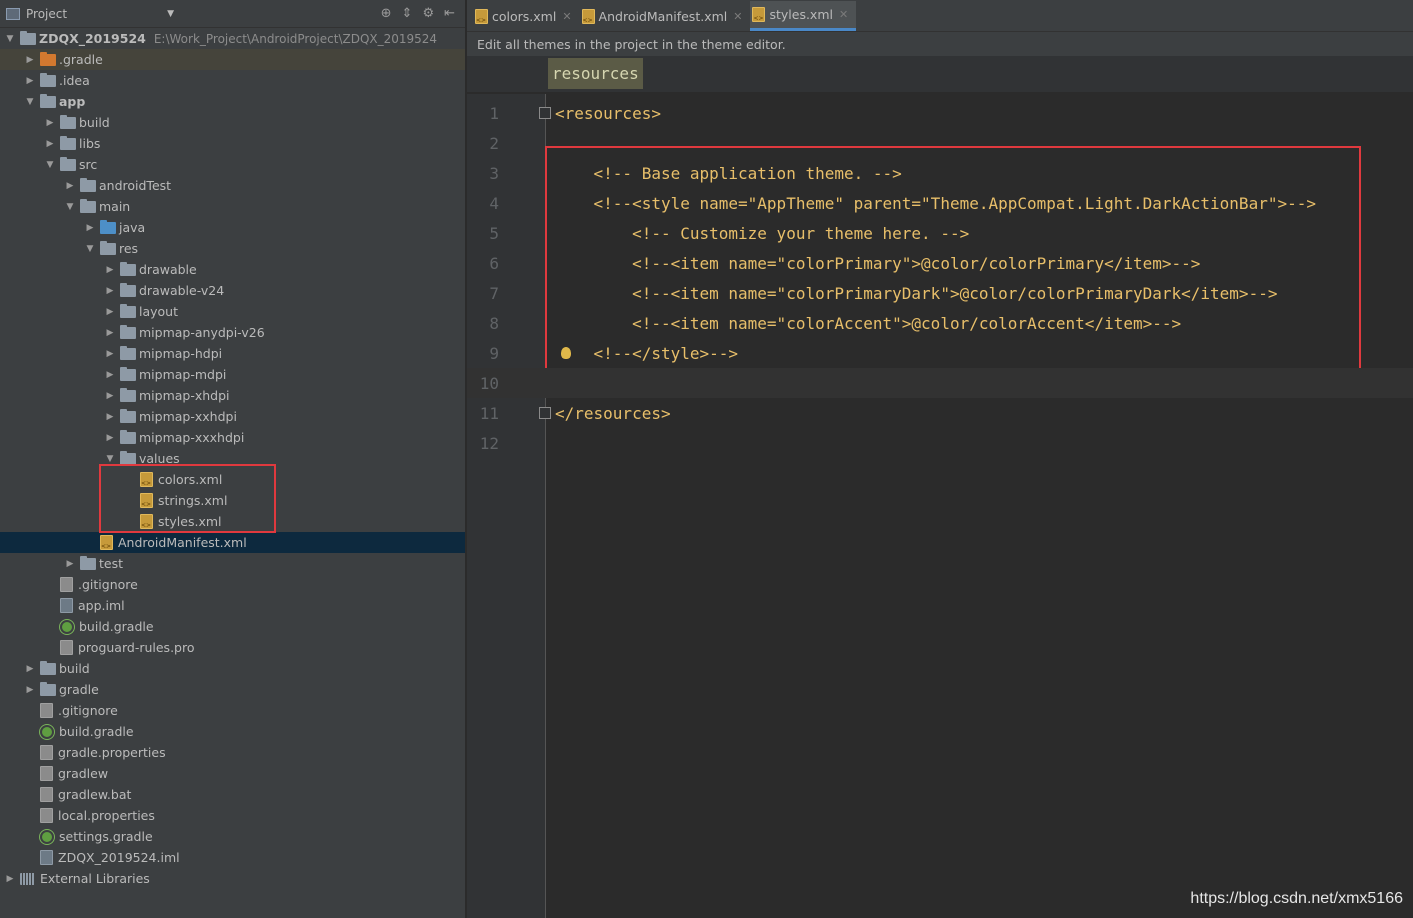 The height and width of the screenshot is (918, 1413). What do you see at coordinates (46, 14) in the screenshot?
I see `project-view-title: Project` at bounding box center [46, 14].